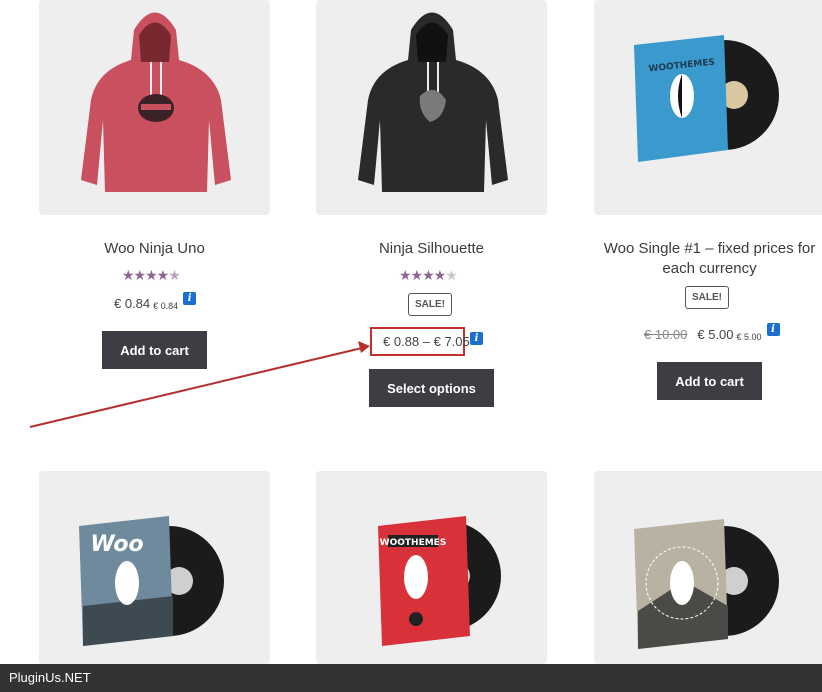 The width and height of the screenshot is (822, 692). I want to click on footer-brand: PluginUs.NET, so click(50, 677).